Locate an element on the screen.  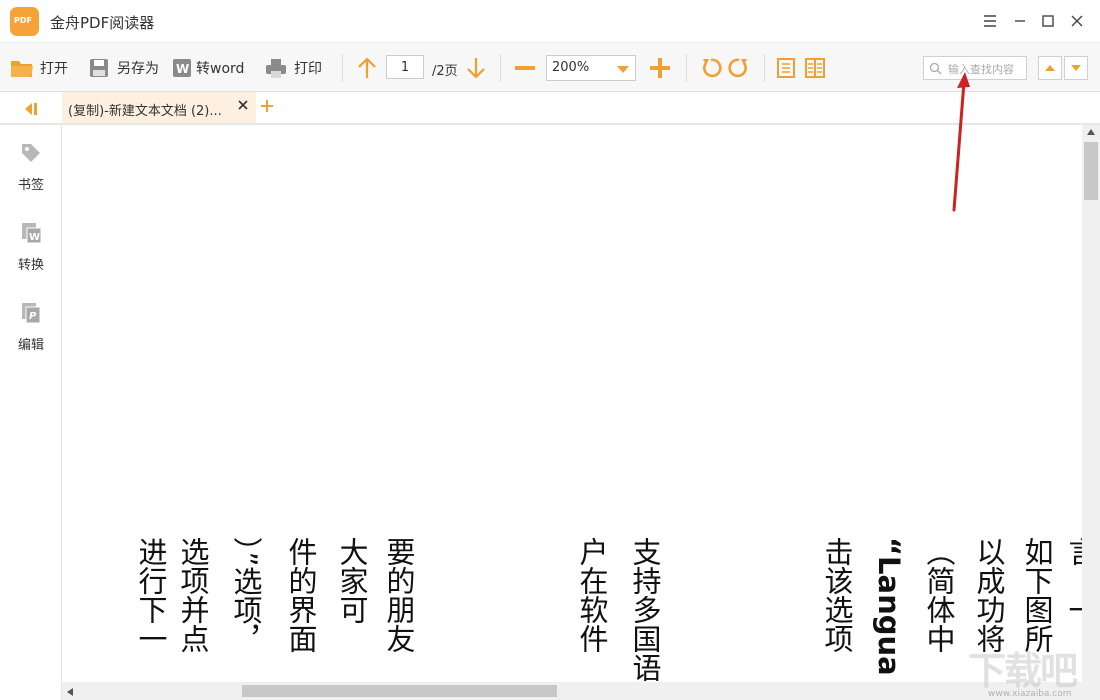
maximize-icon is located at coordinates (1048, 21).